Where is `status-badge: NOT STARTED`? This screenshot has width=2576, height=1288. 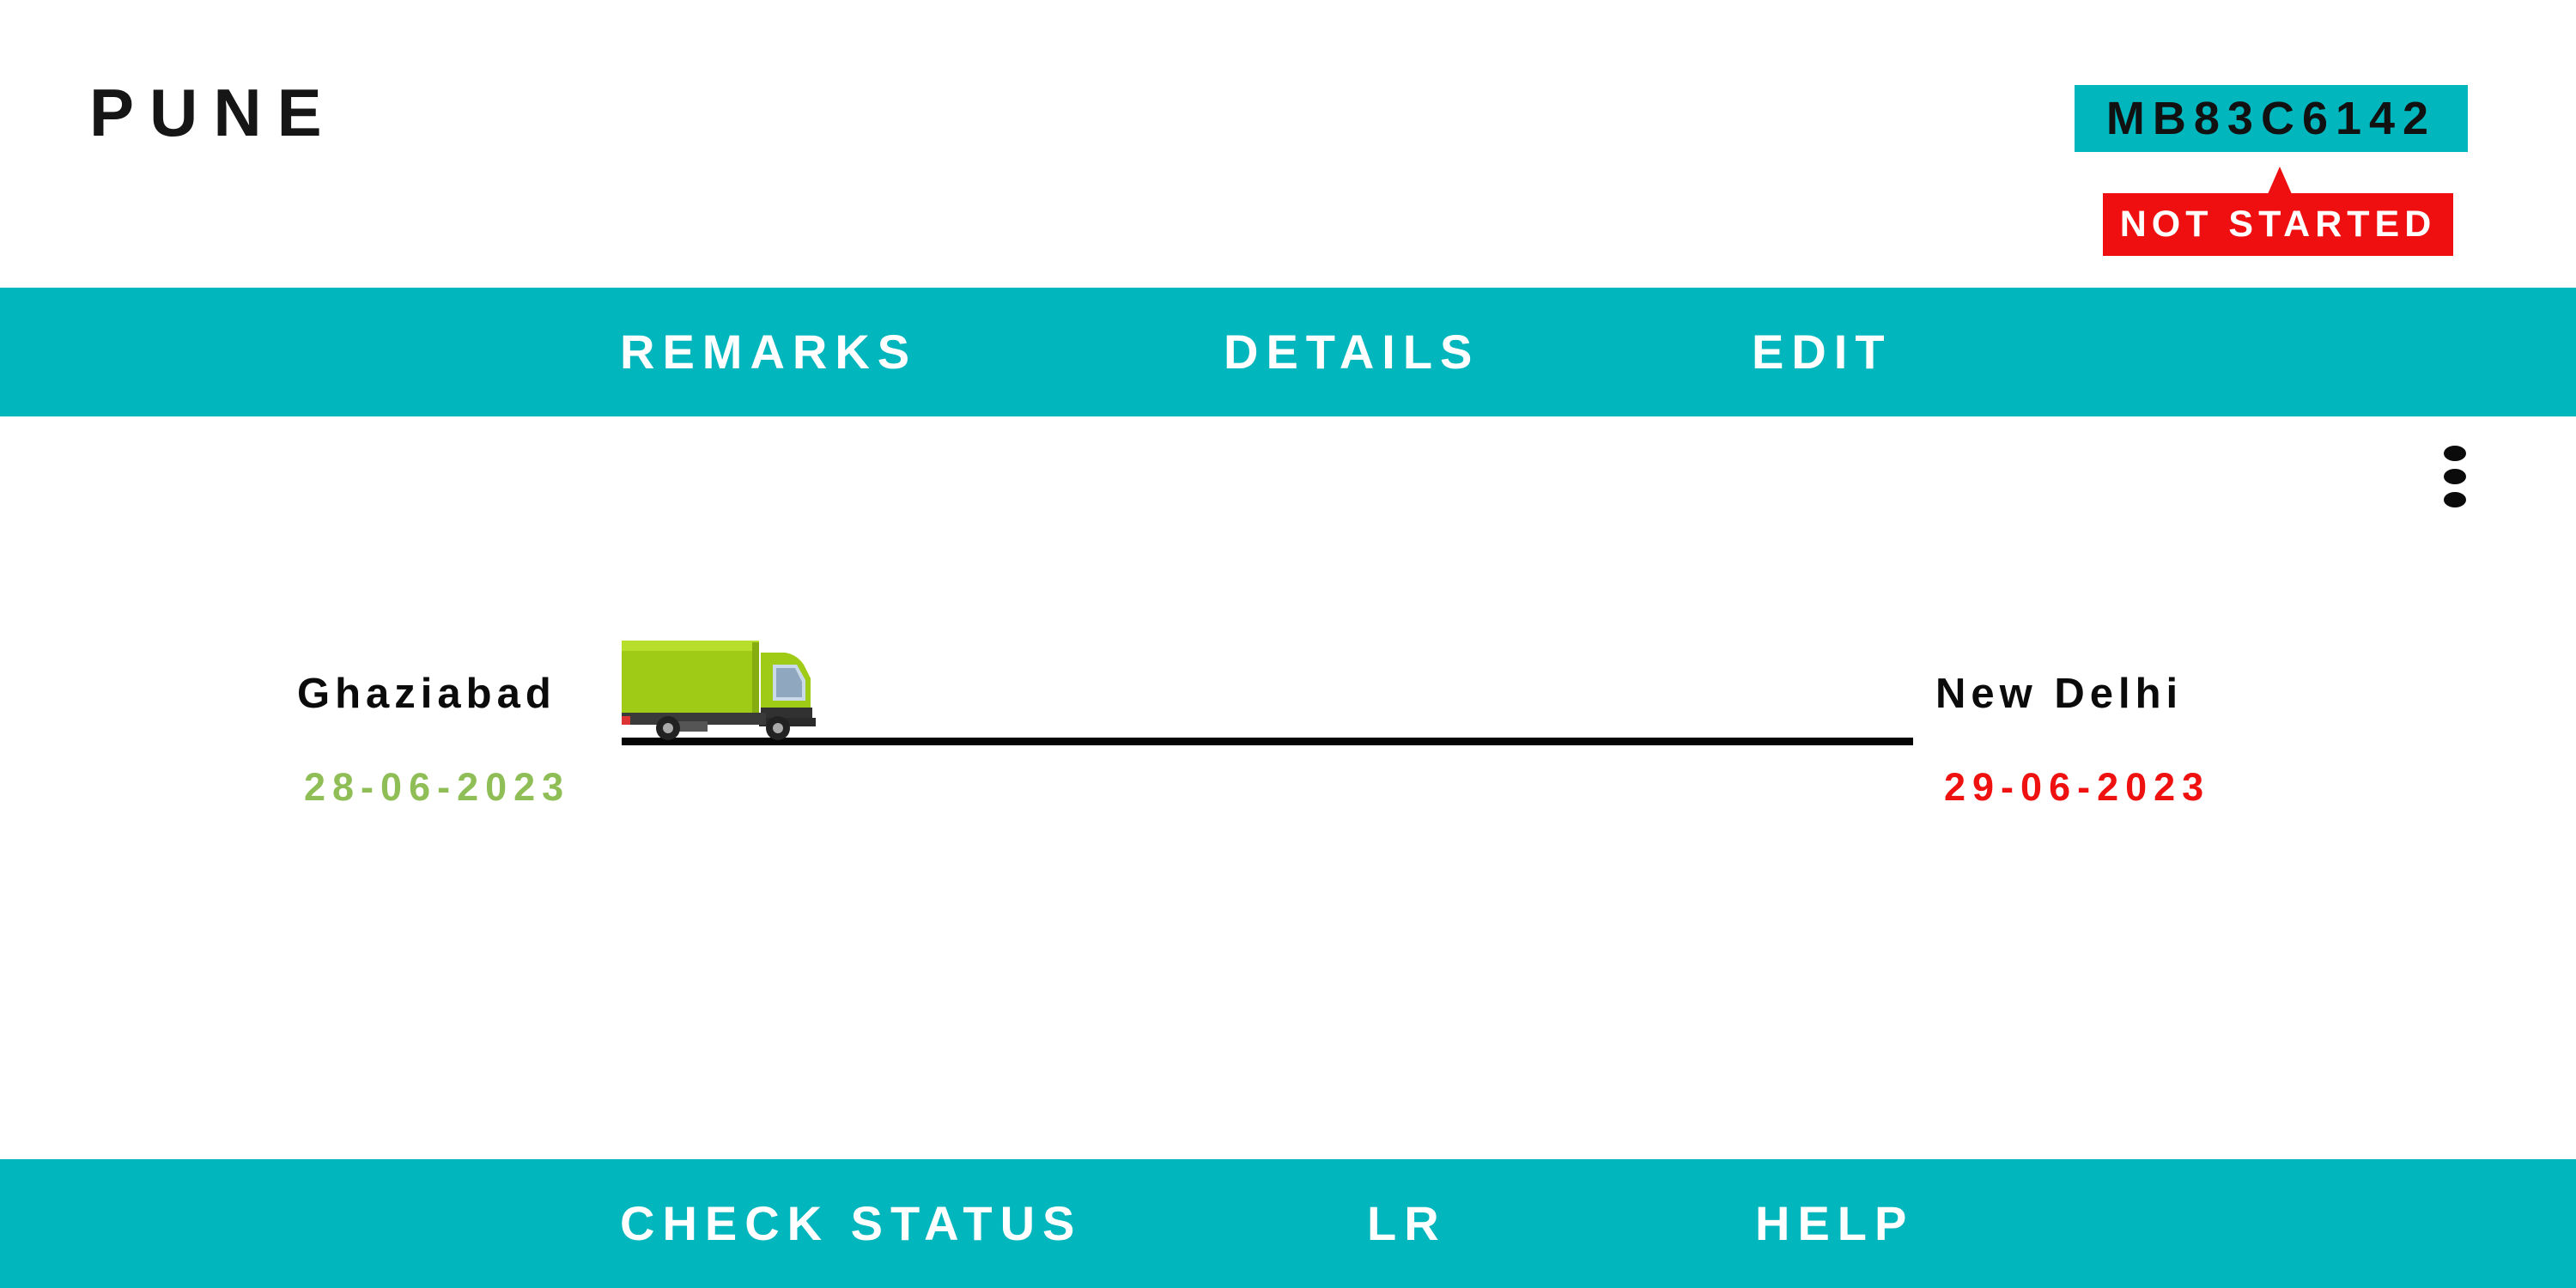 status-badge: NOT STARTED is located at coordinates (2278, 225).